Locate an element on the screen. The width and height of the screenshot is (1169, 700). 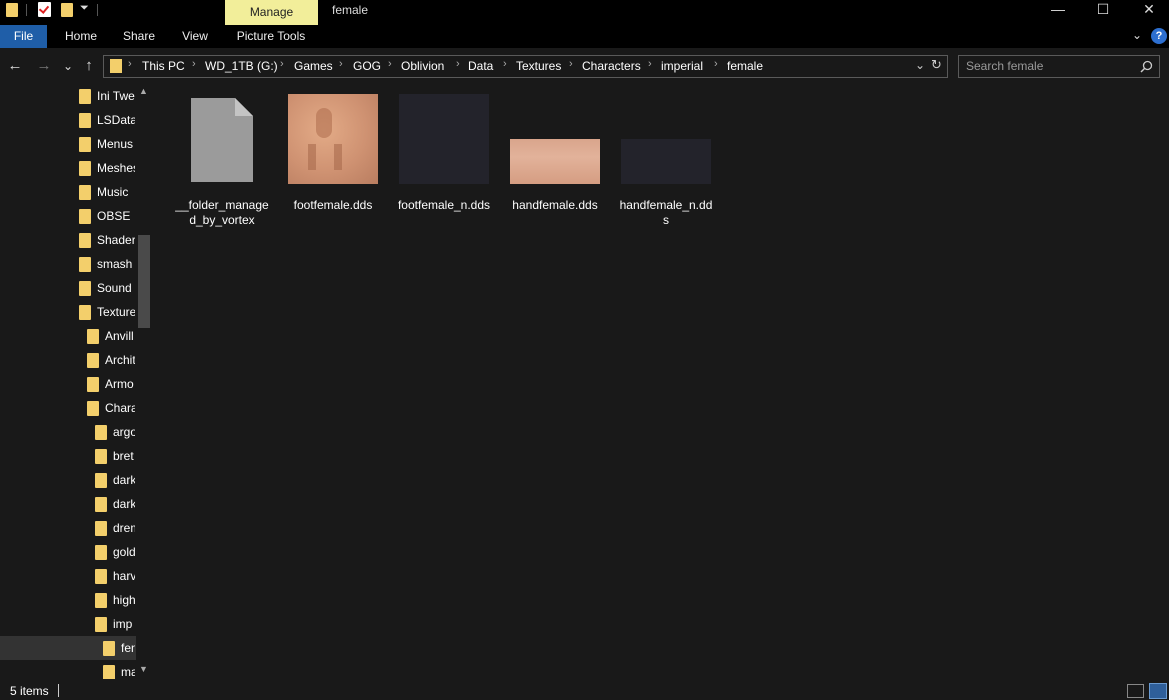
tree-item: Meshes is located at coordinates (67, 168).